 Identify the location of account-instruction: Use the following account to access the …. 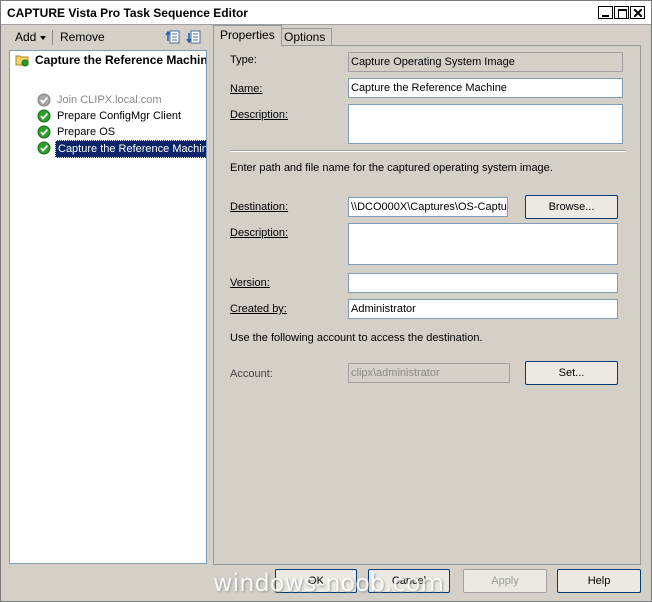
(356, 338).